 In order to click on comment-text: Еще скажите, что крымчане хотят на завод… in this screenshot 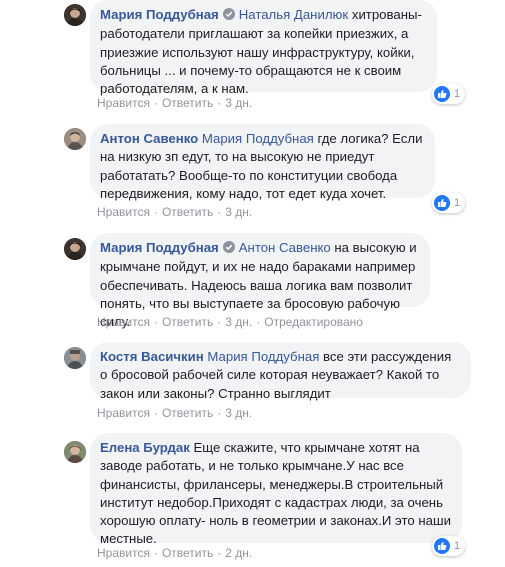, I will do `click(275, 493)`.